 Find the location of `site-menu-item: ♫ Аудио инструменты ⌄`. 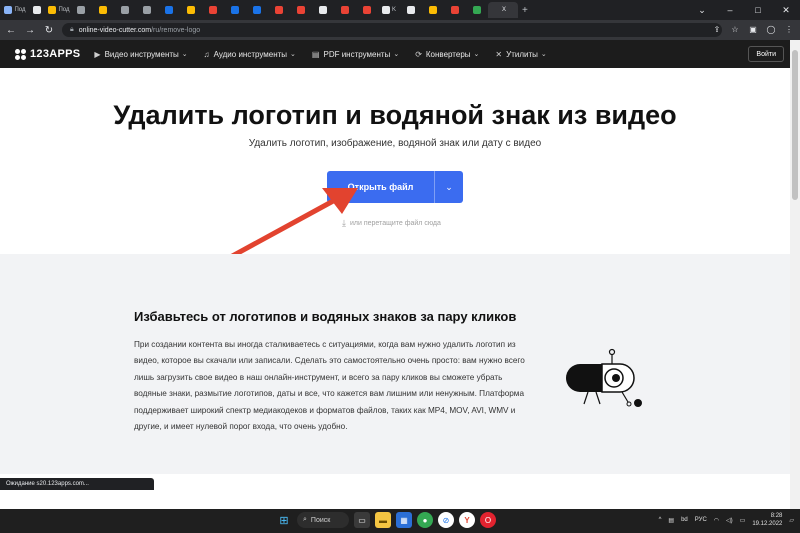

site-menu-item: ♫ Аудио инструменты ⌄ is located at coordinates (250, 54).